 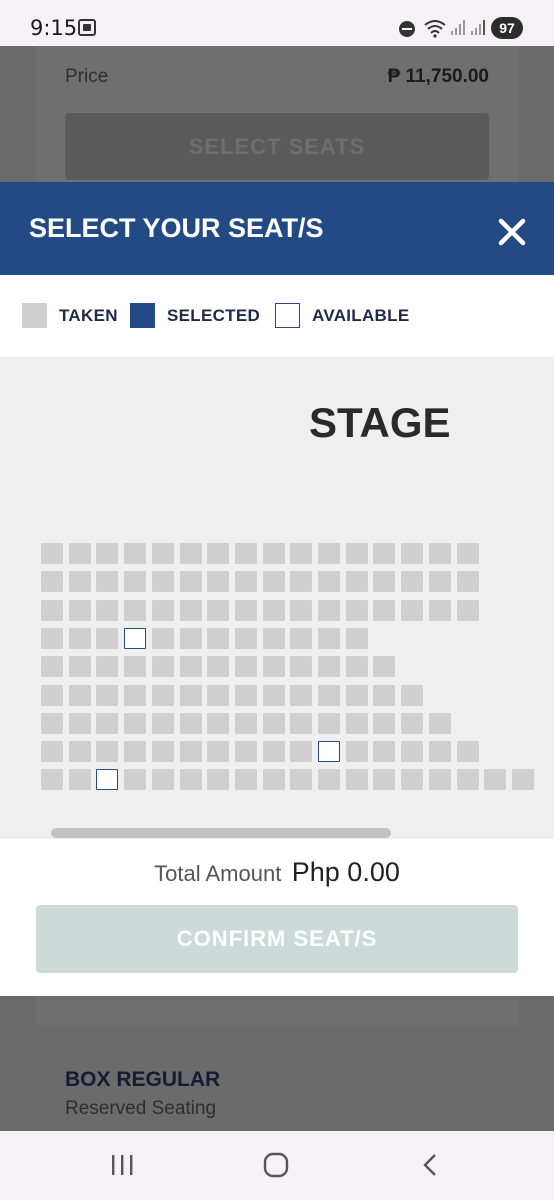 What do you see at coordinates (34, 315) in the screenshot?
I see `taken-swatch` at bounding box center [34, 315].